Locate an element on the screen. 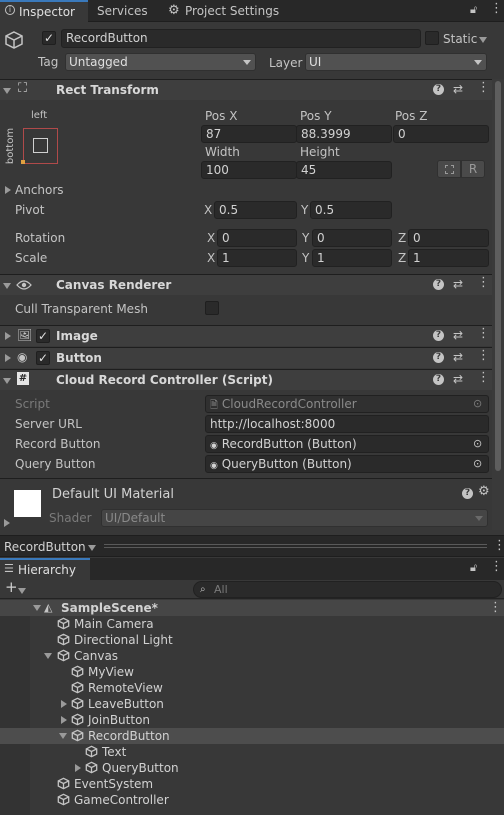 This screenshot has width=504, height=815. plus-icon: + is located at coordinates (11, 587).